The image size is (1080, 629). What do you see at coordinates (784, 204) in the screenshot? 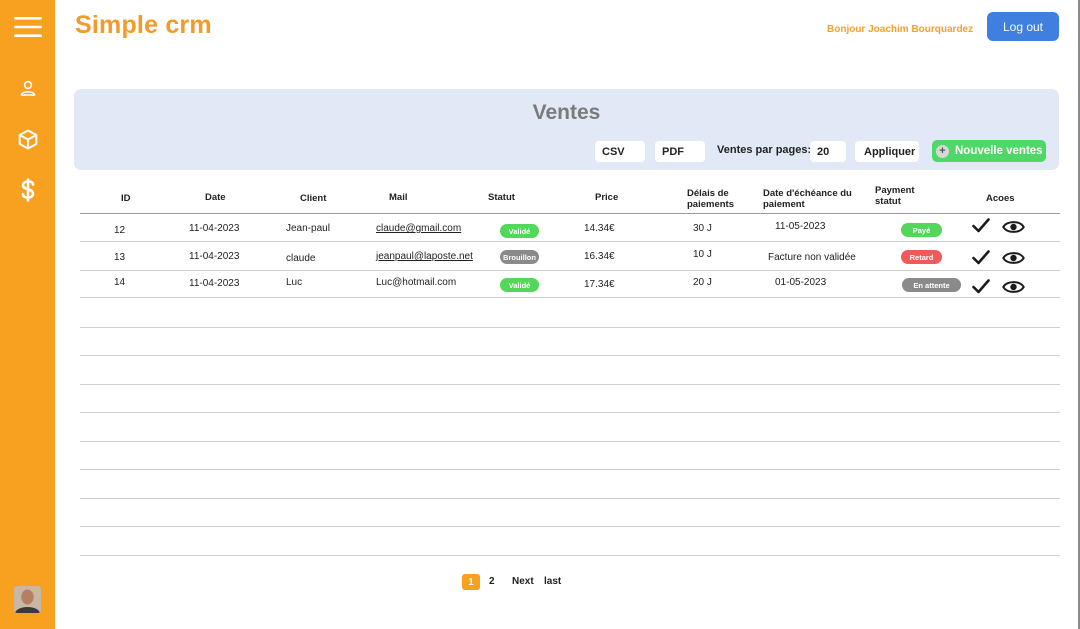
I see `col-header-echeance-line2: paiement` at bounding box center [784, 204].